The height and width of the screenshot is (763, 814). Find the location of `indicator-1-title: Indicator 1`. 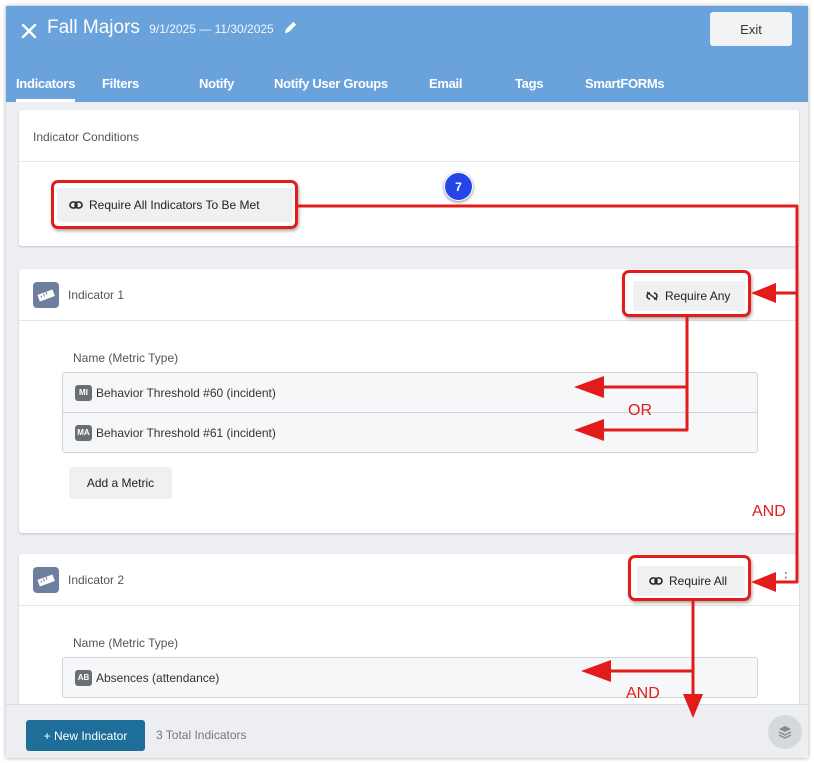

indicator-1-title: Indicator 1 is located at coordinates (96, 295).